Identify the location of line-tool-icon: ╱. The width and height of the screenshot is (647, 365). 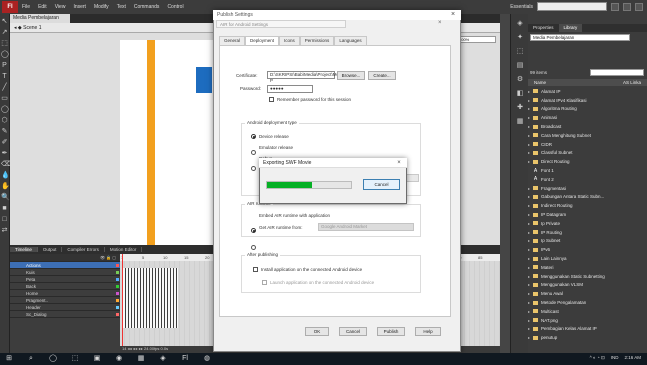
(4, 87).